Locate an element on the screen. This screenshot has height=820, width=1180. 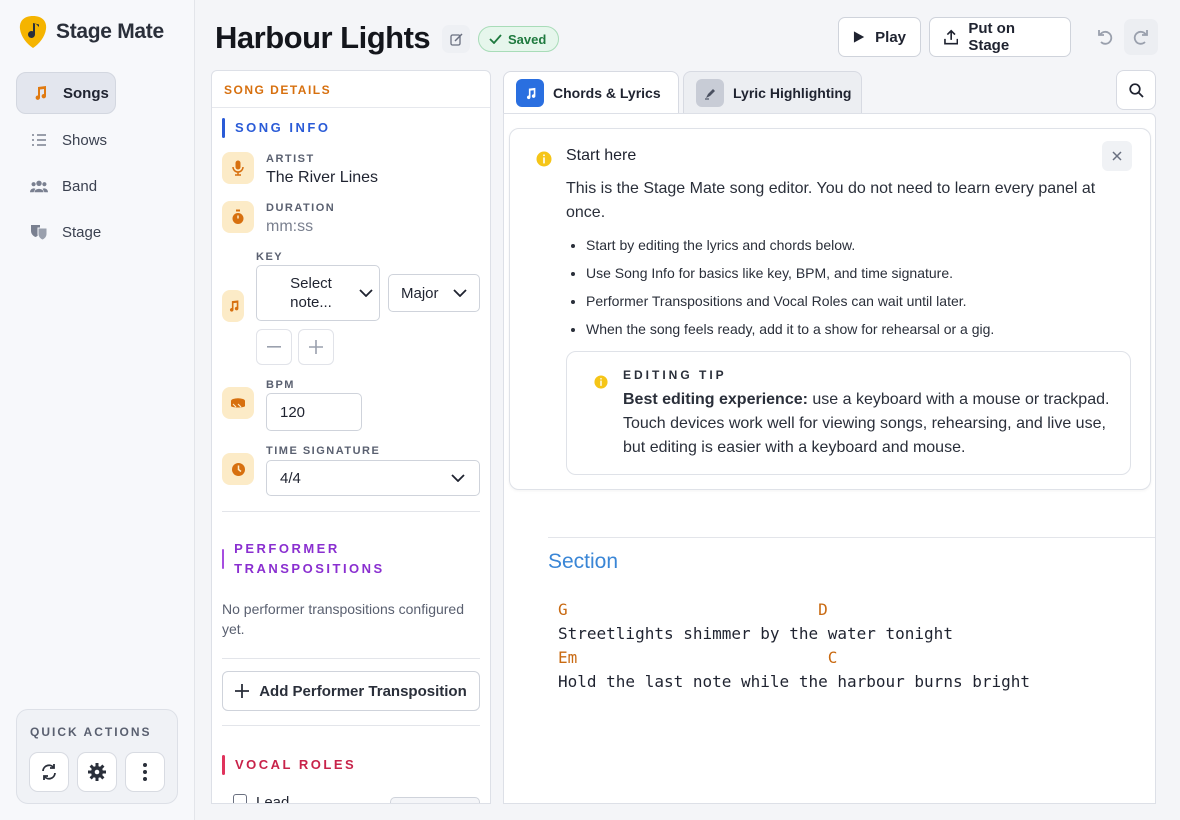
put-on-stage-label: Put on Stage is located at coordinates (991, 37).